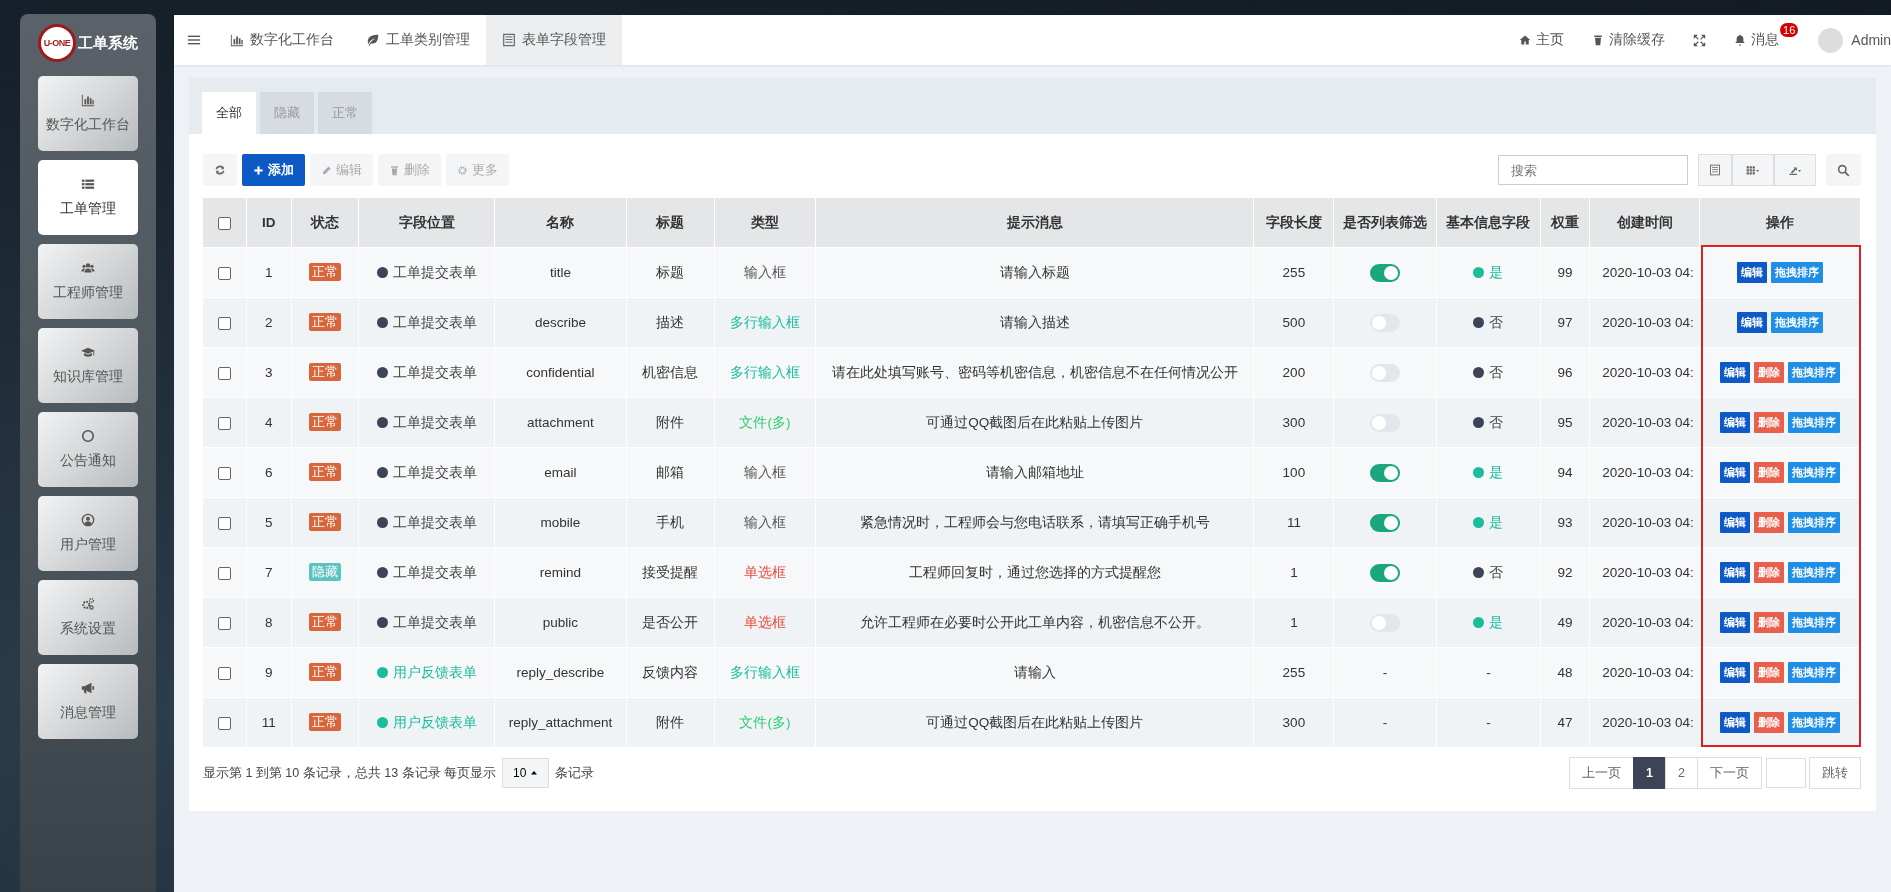 The height and width of the screenshot is (892, 1891). What do you see at coordinates (1034, 422) in the screenshot?
I see `table-cell: 可通过QQ截图后在此粘贴上传图片` at bounding box center [1034, 422].